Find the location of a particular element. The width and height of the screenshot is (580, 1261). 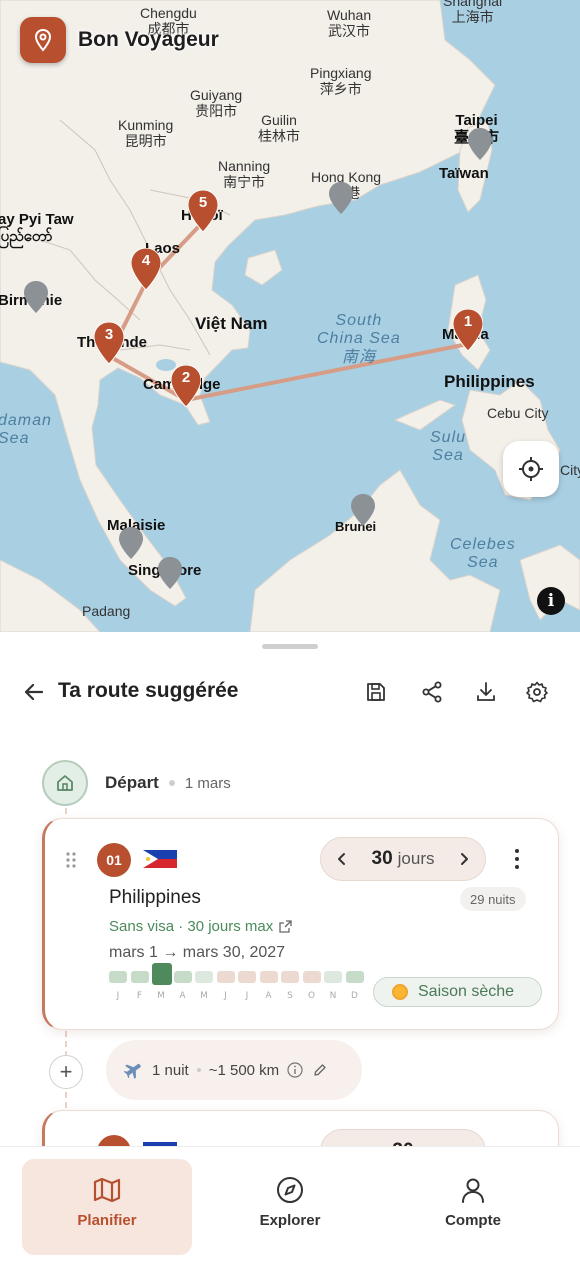

pencil-icon is located at coordinates (320, 1070).